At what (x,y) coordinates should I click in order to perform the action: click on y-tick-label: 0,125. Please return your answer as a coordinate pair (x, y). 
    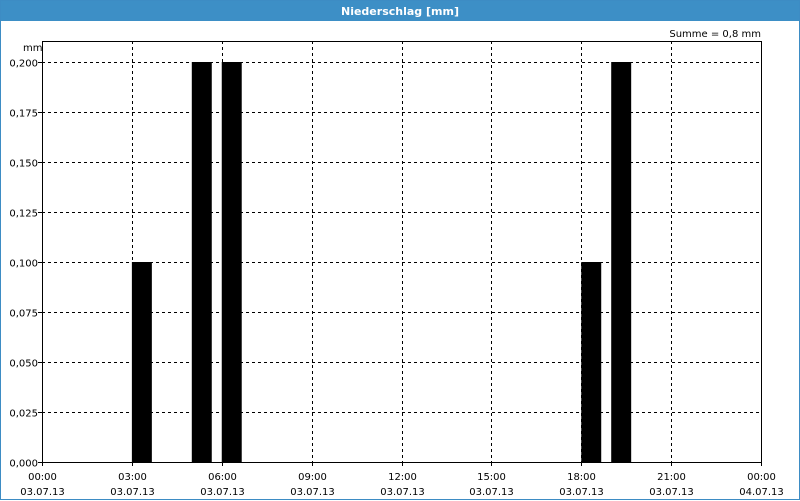
    Looking at the image, I should click on (23, 214).